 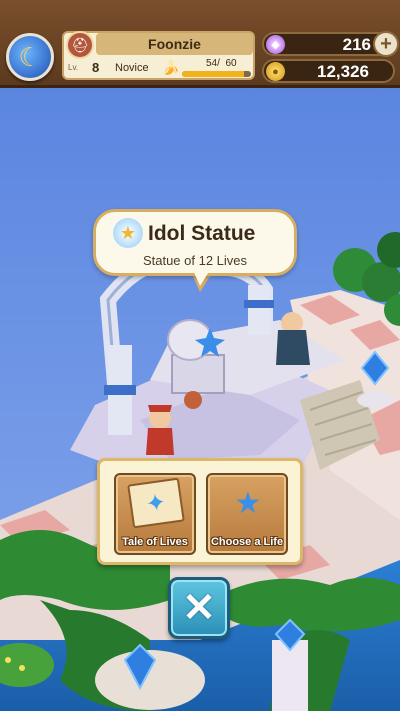 What do you see at coordinates (248, 503) in the screenshot?
I see `planet-statue-icon: ★` at bounding box center [248, 503].